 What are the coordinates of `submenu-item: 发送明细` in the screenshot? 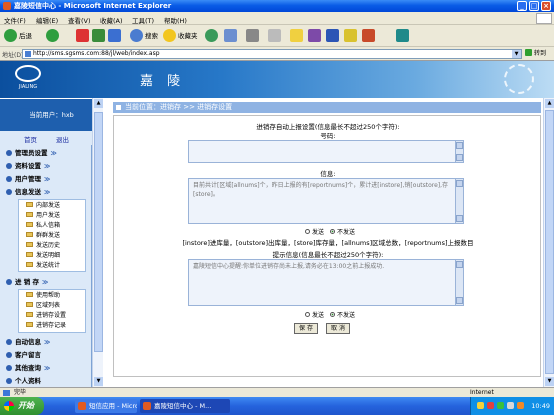 It's located at (43, 256).